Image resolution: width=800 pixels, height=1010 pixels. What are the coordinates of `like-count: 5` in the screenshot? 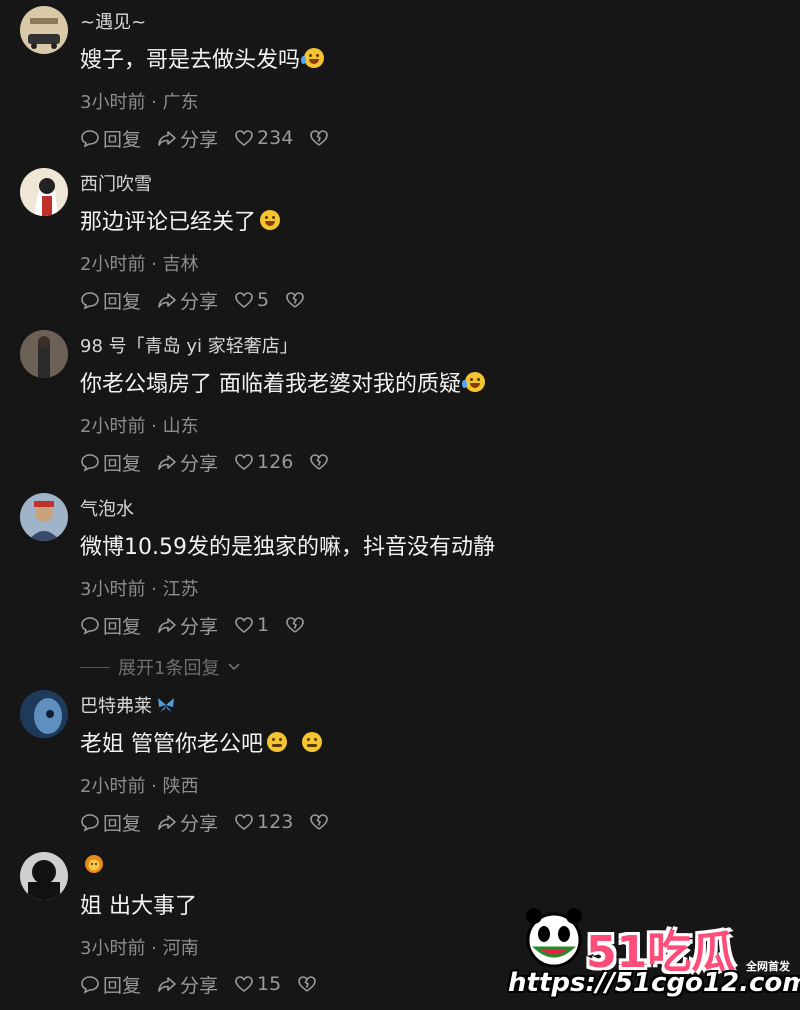 It's located at (263, 300).